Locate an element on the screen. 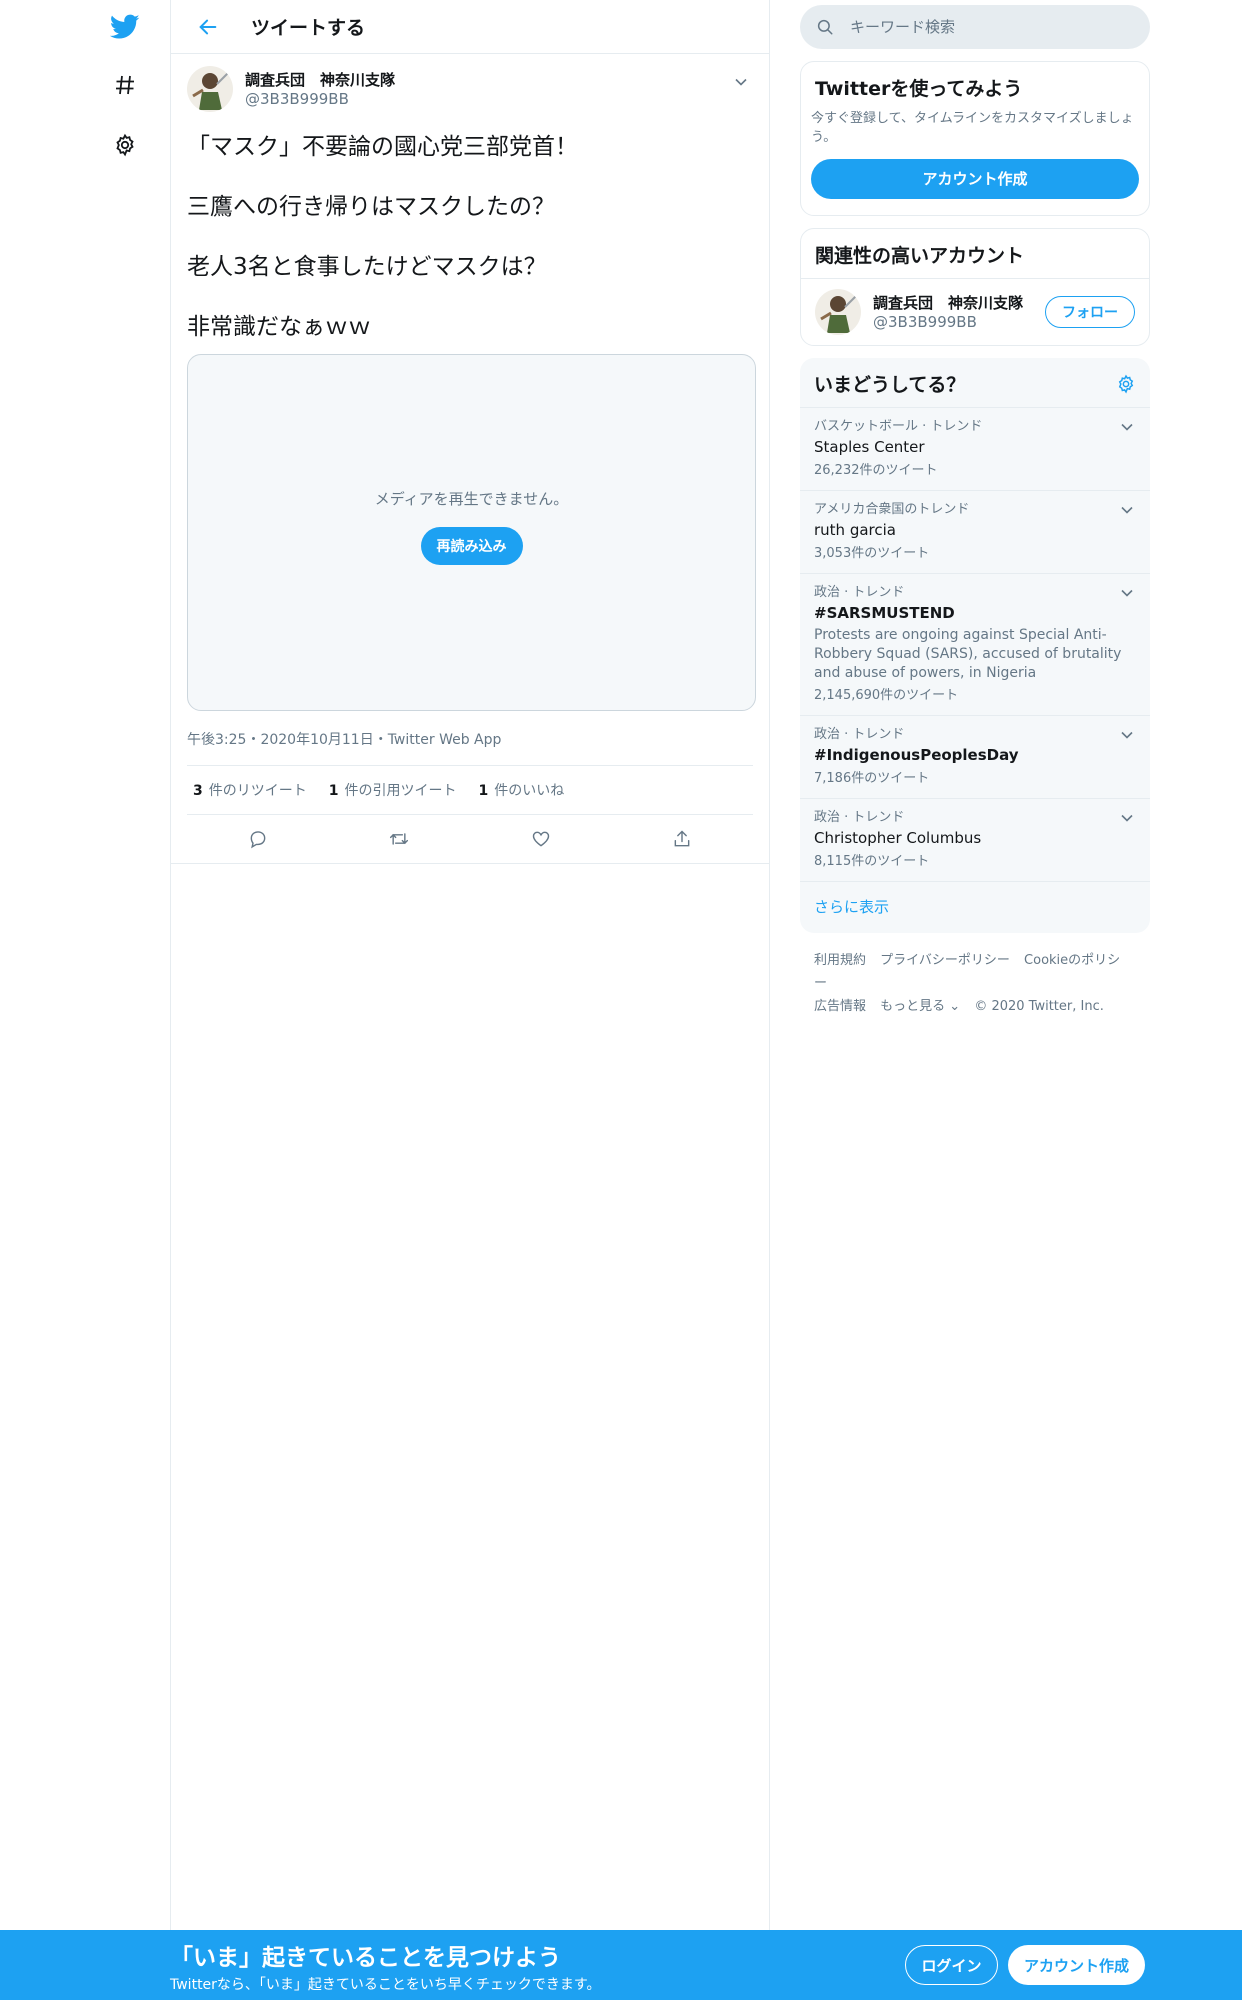 Image resolution: width=1242 pixels, height=2000 pixels. show-more-link: さらに表示 is located at coordinates (975, 907).